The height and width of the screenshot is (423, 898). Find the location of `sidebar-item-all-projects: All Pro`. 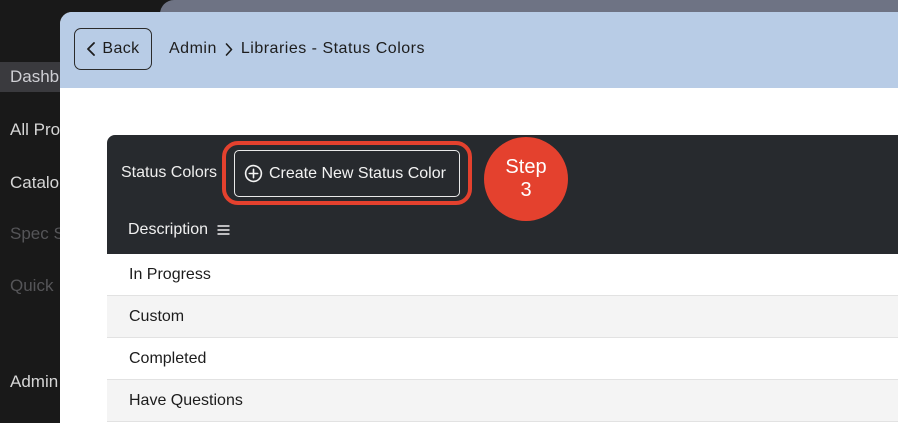

sidebar-item-all-projects: All Pro is located at coordinates (35, 130).